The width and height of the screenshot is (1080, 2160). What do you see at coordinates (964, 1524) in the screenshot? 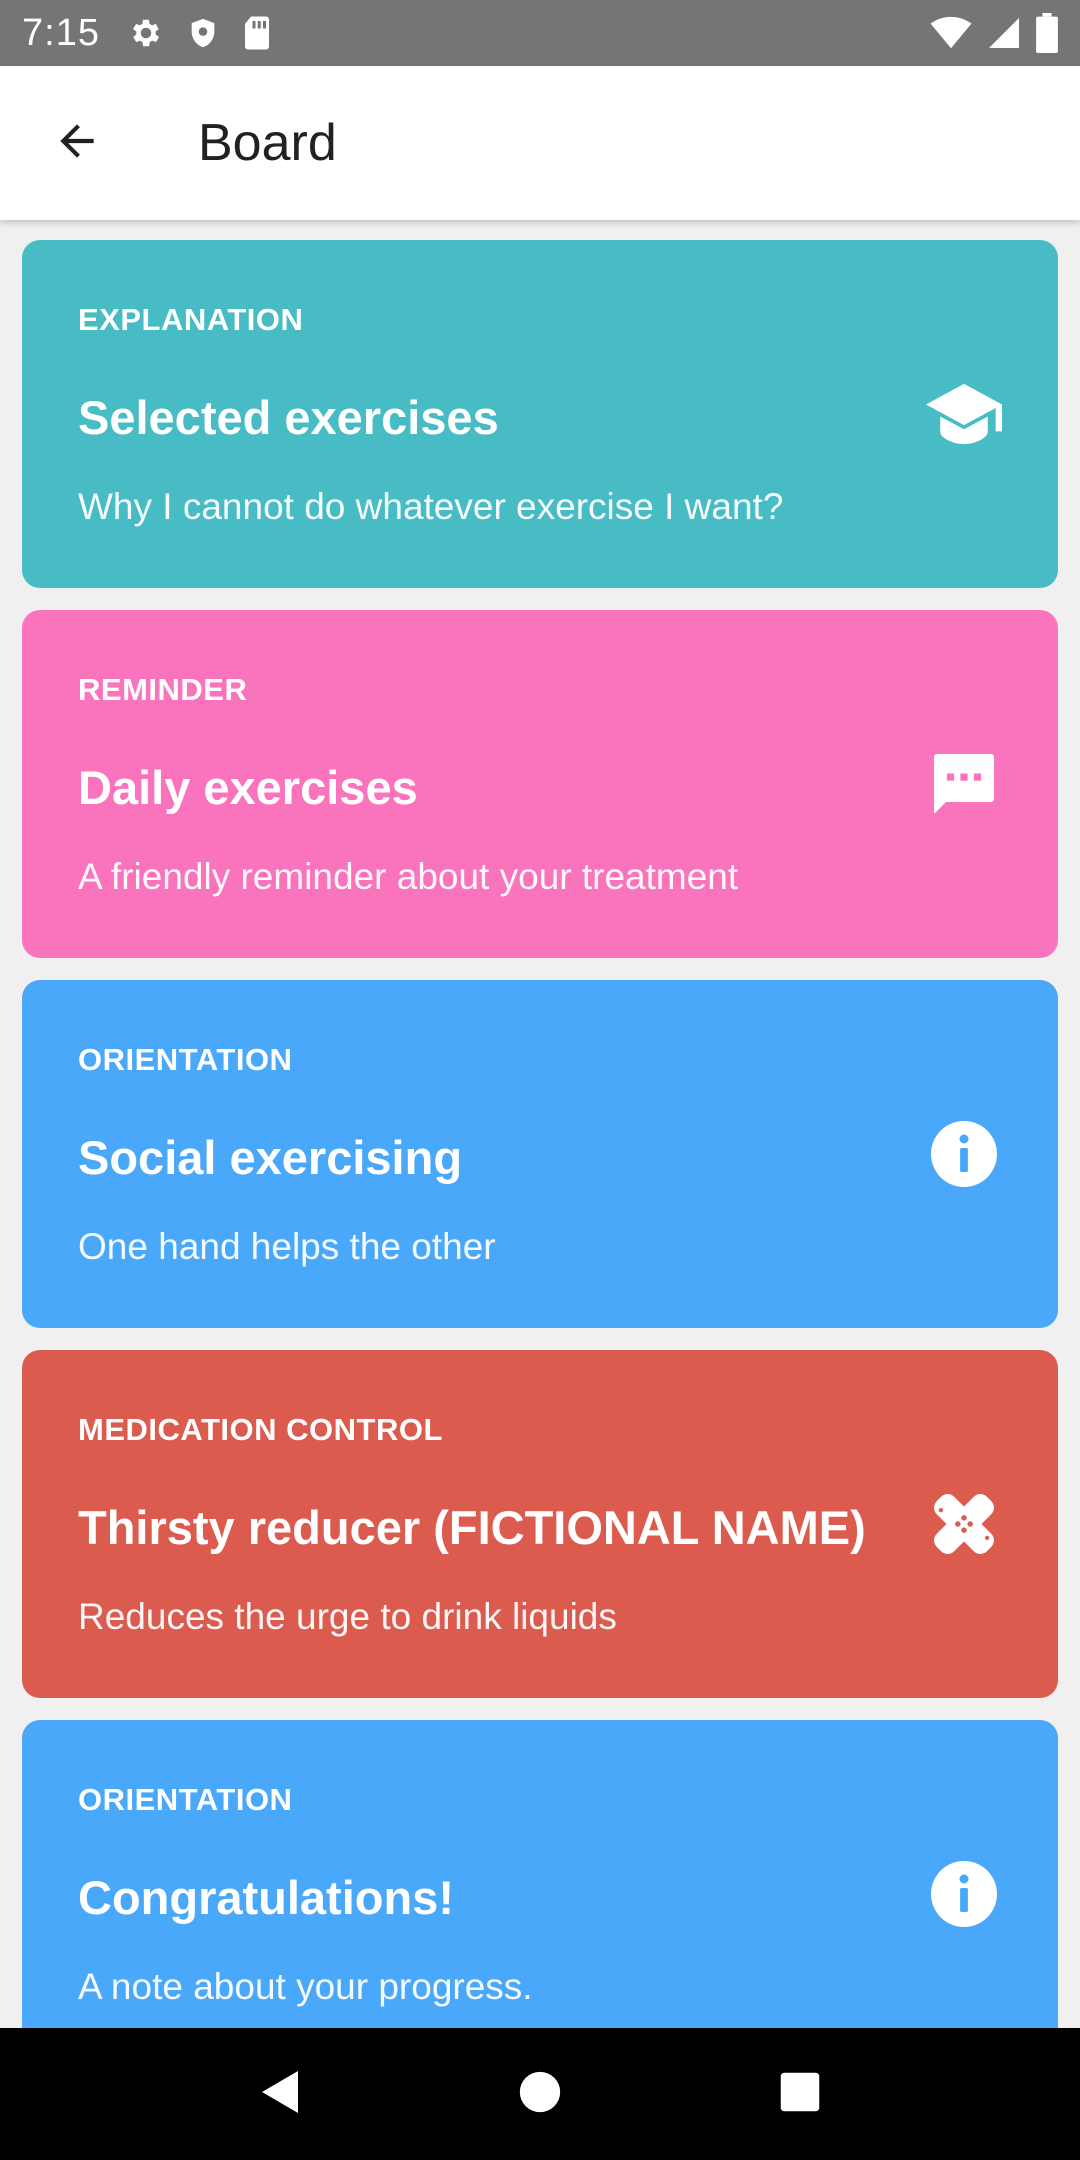
I see `bandage-icon` at bounding box center [964, 1524].